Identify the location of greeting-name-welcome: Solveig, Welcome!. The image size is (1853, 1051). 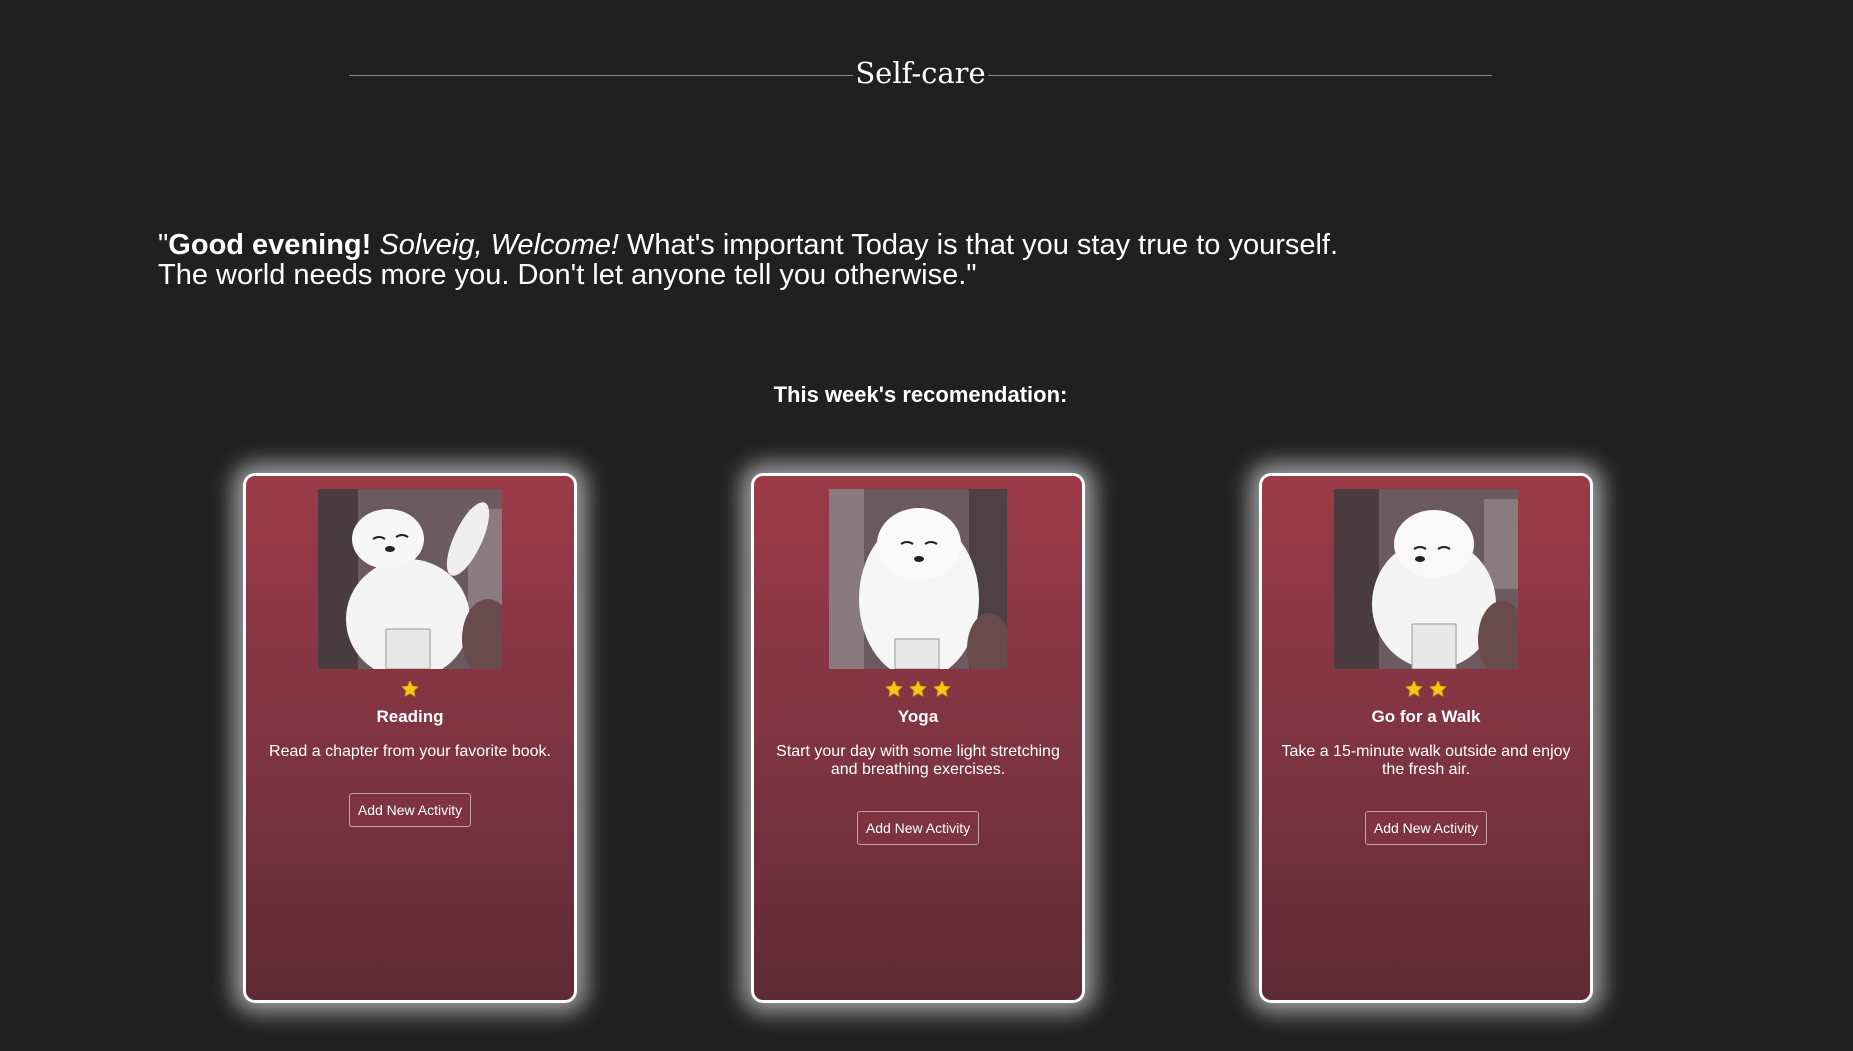
(499, 245).